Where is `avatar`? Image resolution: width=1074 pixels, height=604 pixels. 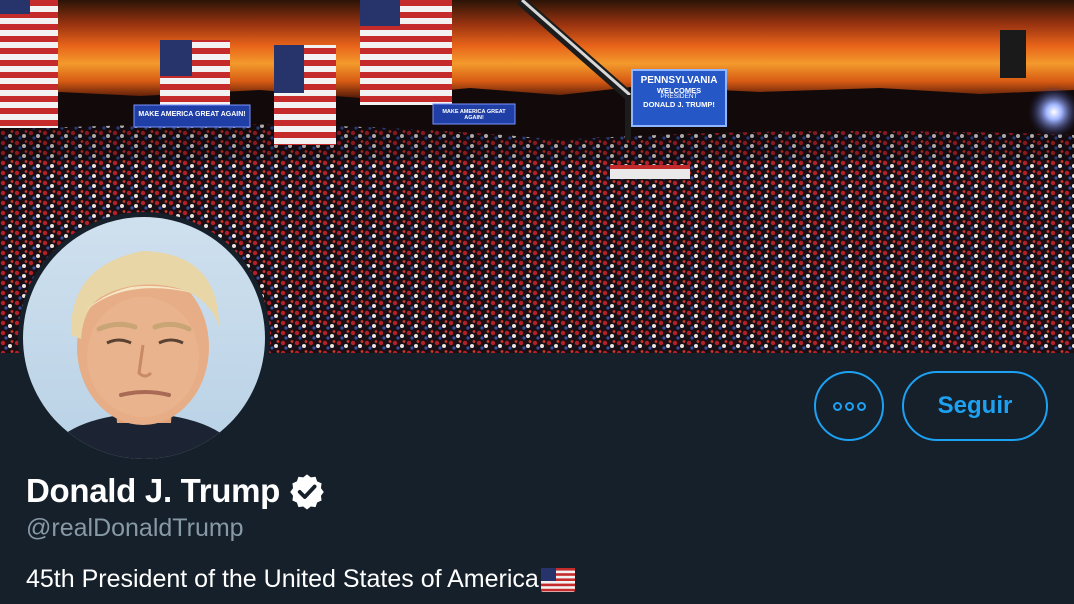
avatar is located at coordinates (144, 338).